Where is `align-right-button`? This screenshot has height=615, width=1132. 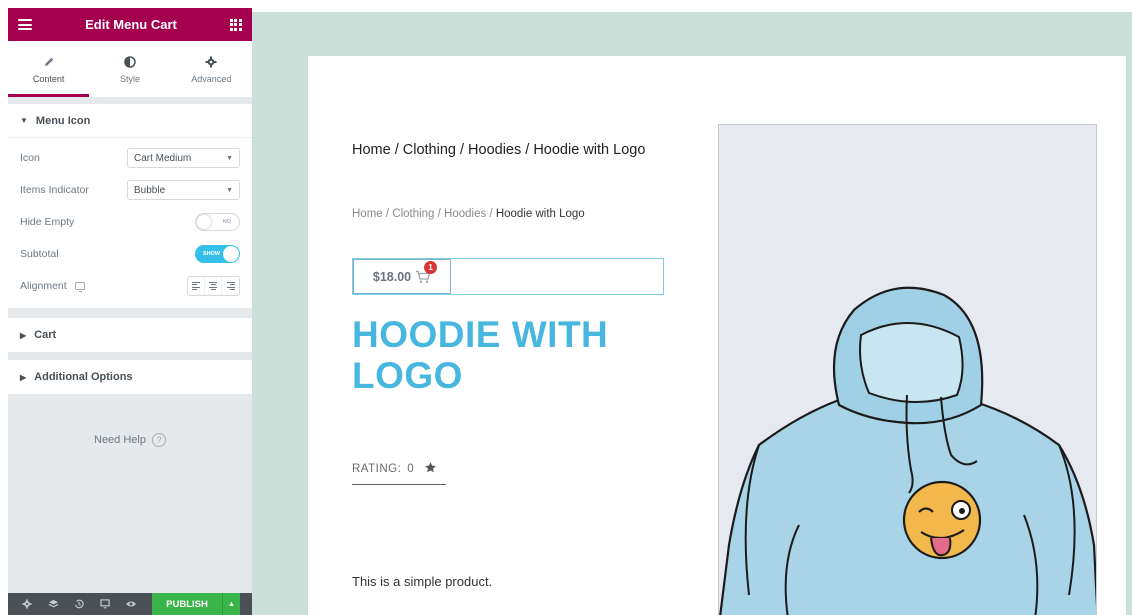
align-right-button is located at coordinates (230, 286).